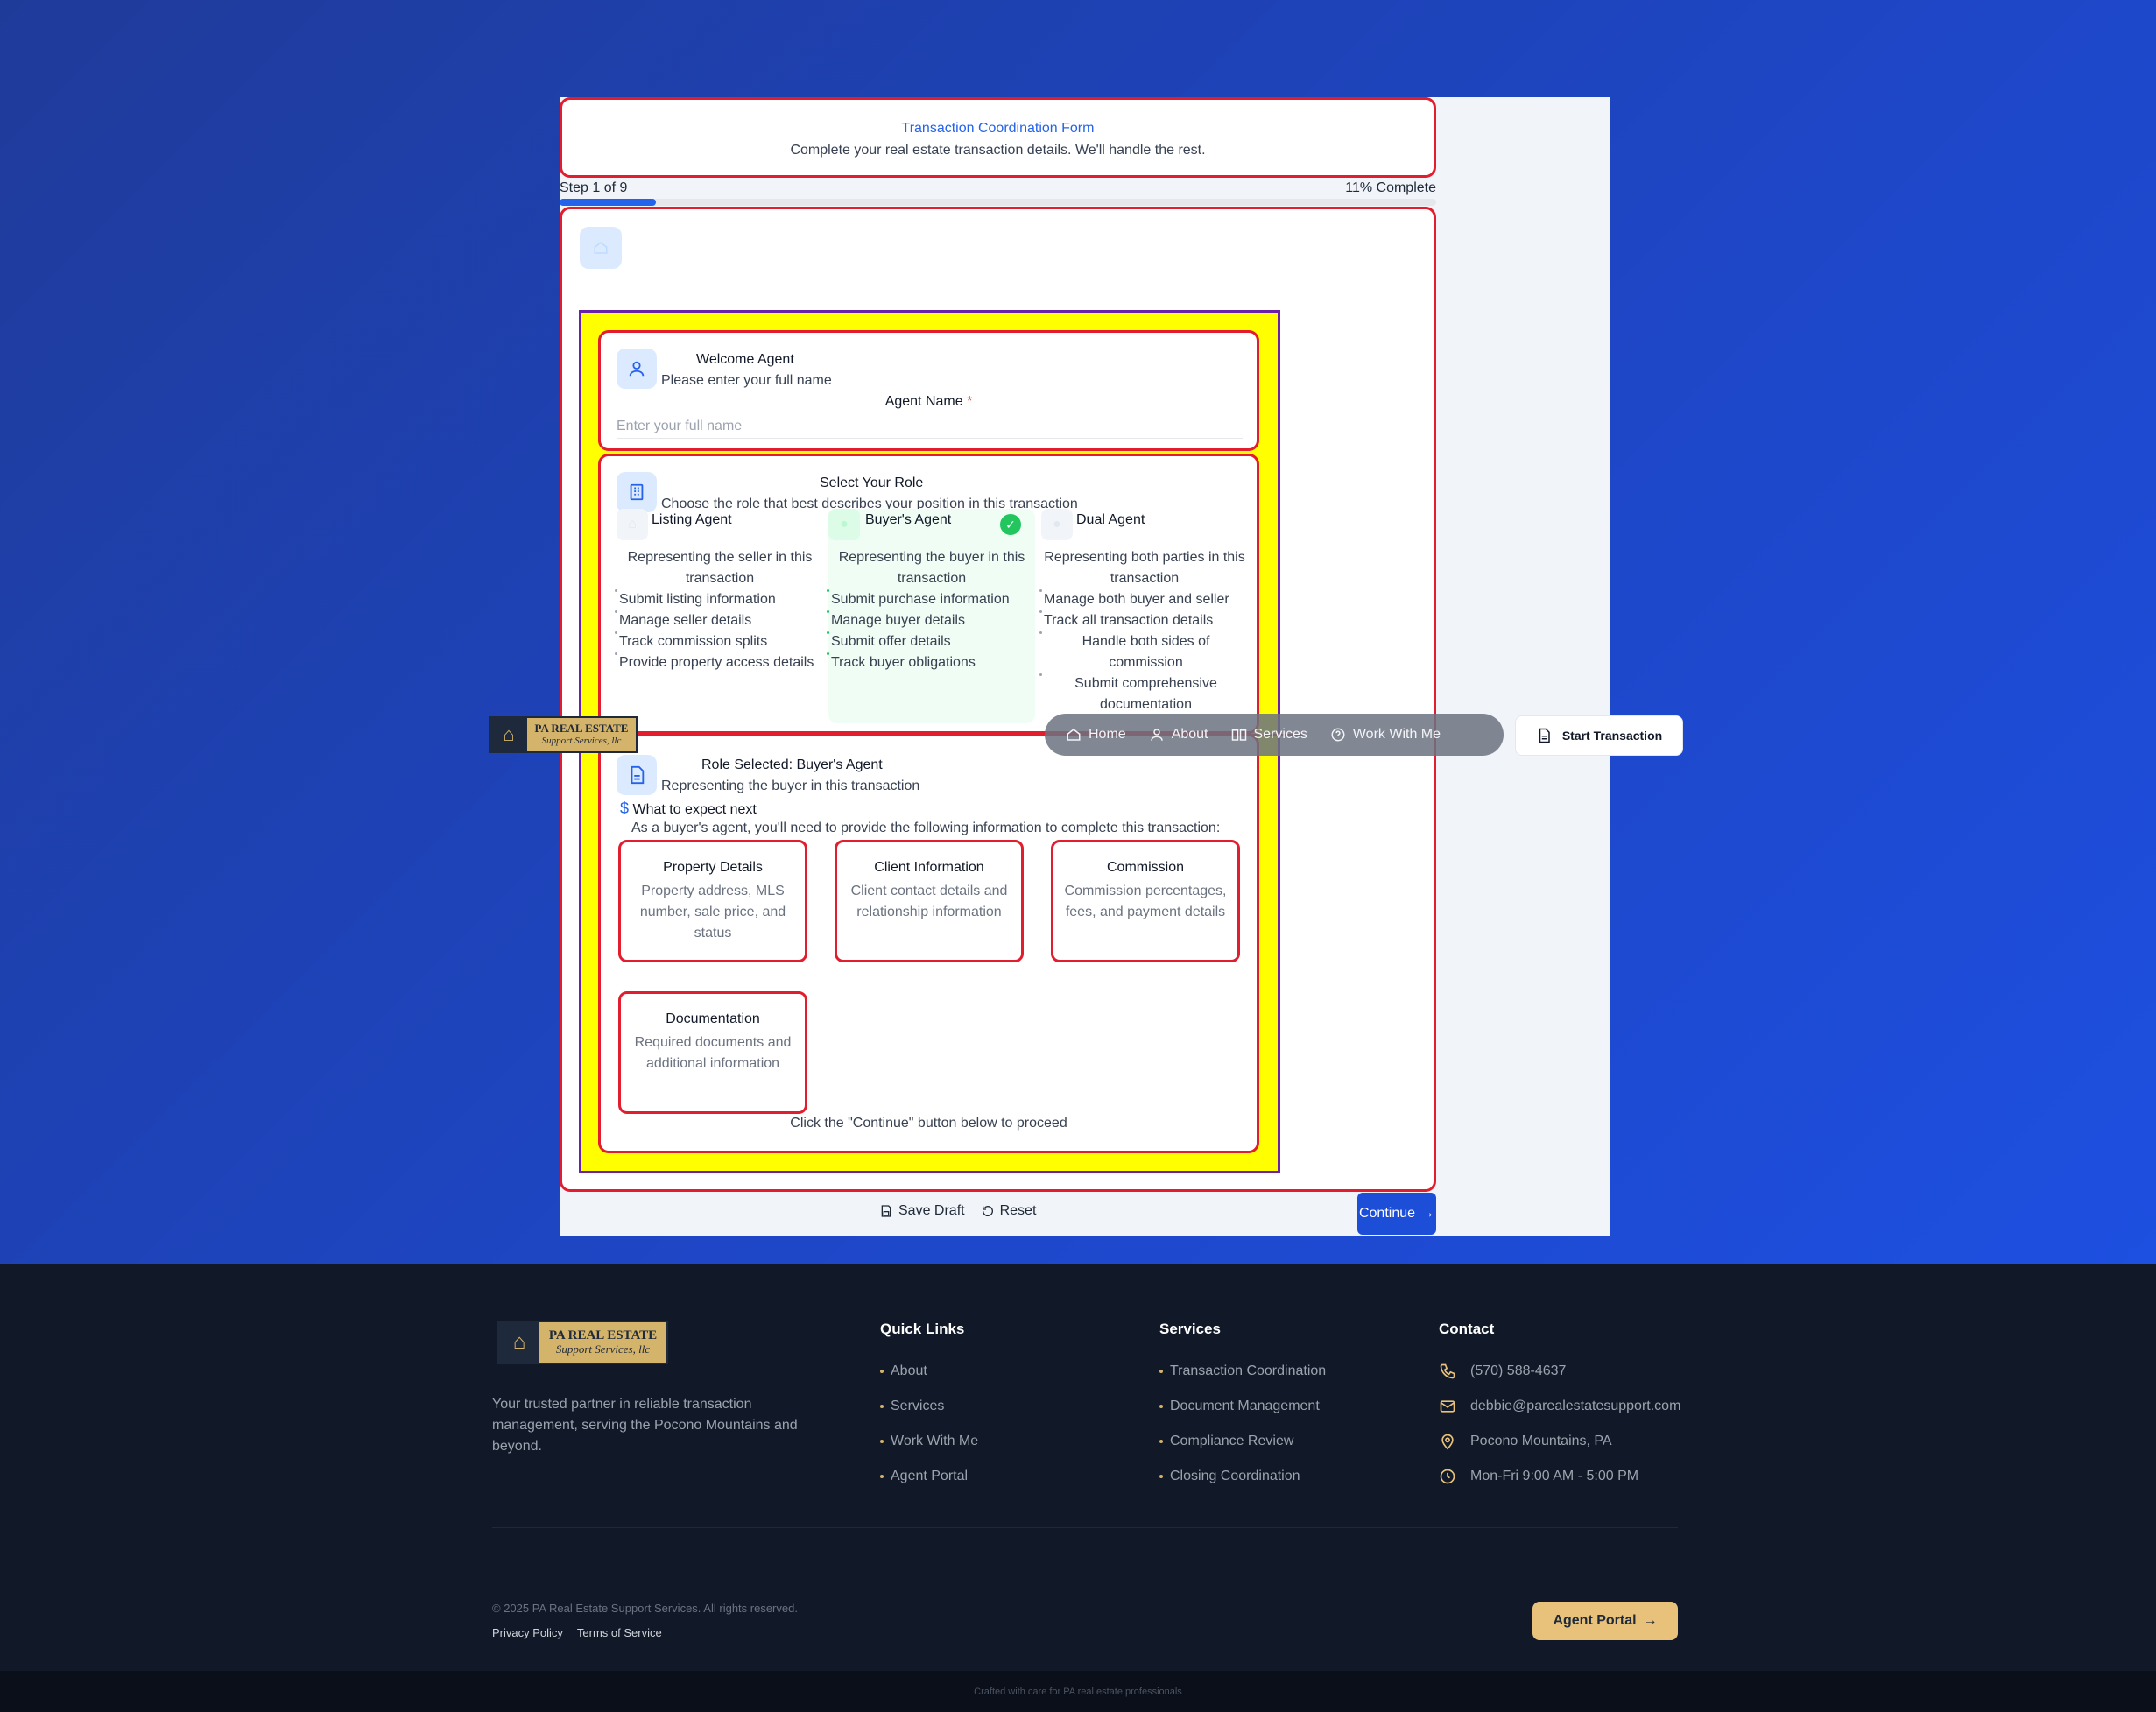 This screenshot has height=1712, width=2156. I want to click on save-draft-label: Save Draft, so click(932, 1210).